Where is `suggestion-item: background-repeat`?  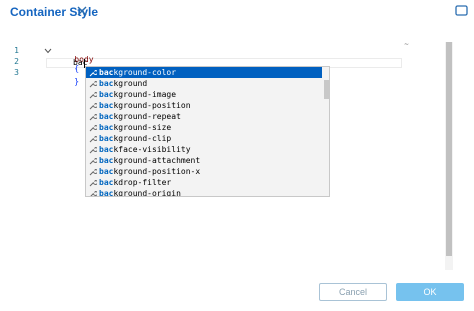 suggestion-item: background-repeat is located at coordinates (204, 116).